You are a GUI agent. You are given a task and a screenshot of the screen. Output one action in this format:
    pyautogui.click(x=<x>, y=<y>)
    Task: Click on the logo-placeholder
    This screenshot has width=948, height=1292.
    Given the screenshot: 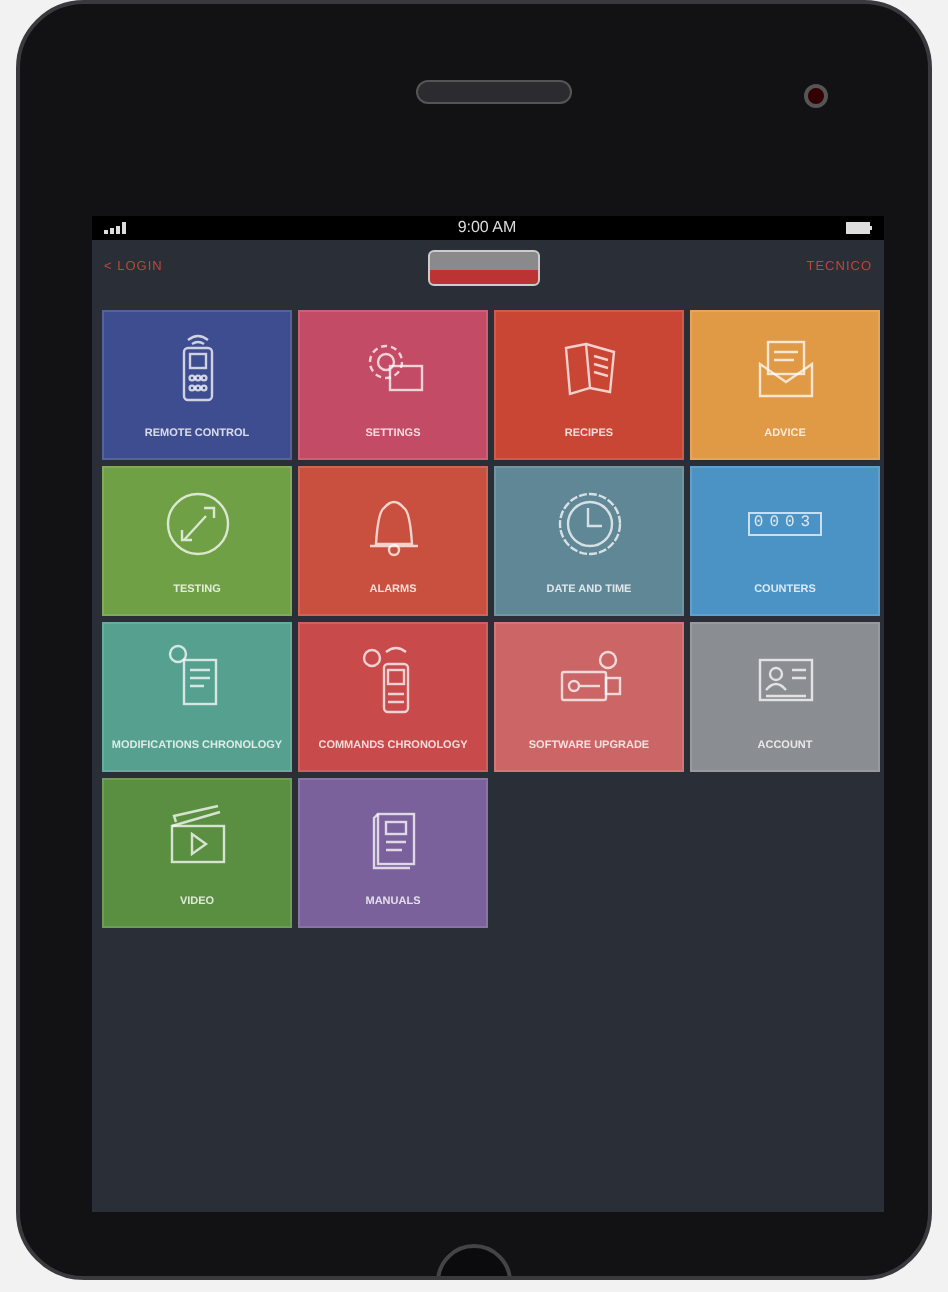 What is the action you would take?
    pyautogui.click(x=484, y=268)
    